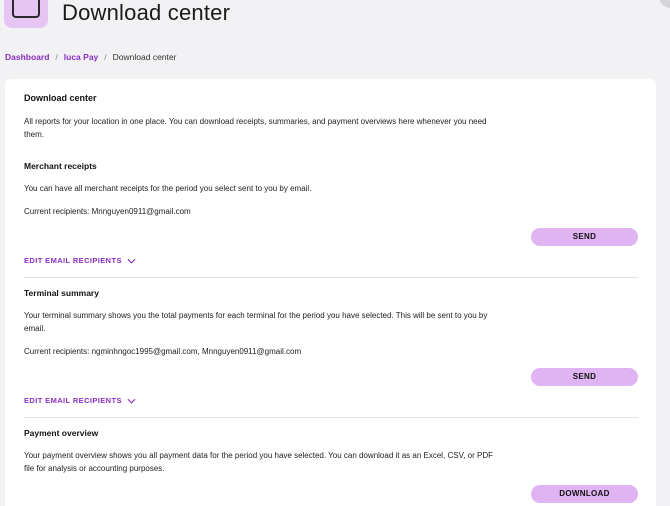 The width and height of the screenshot is (670, 506). What do you see at coordinates (60, 98) in the screenshot?
I see `card-title: Download center` at bounding box center [60, 98].